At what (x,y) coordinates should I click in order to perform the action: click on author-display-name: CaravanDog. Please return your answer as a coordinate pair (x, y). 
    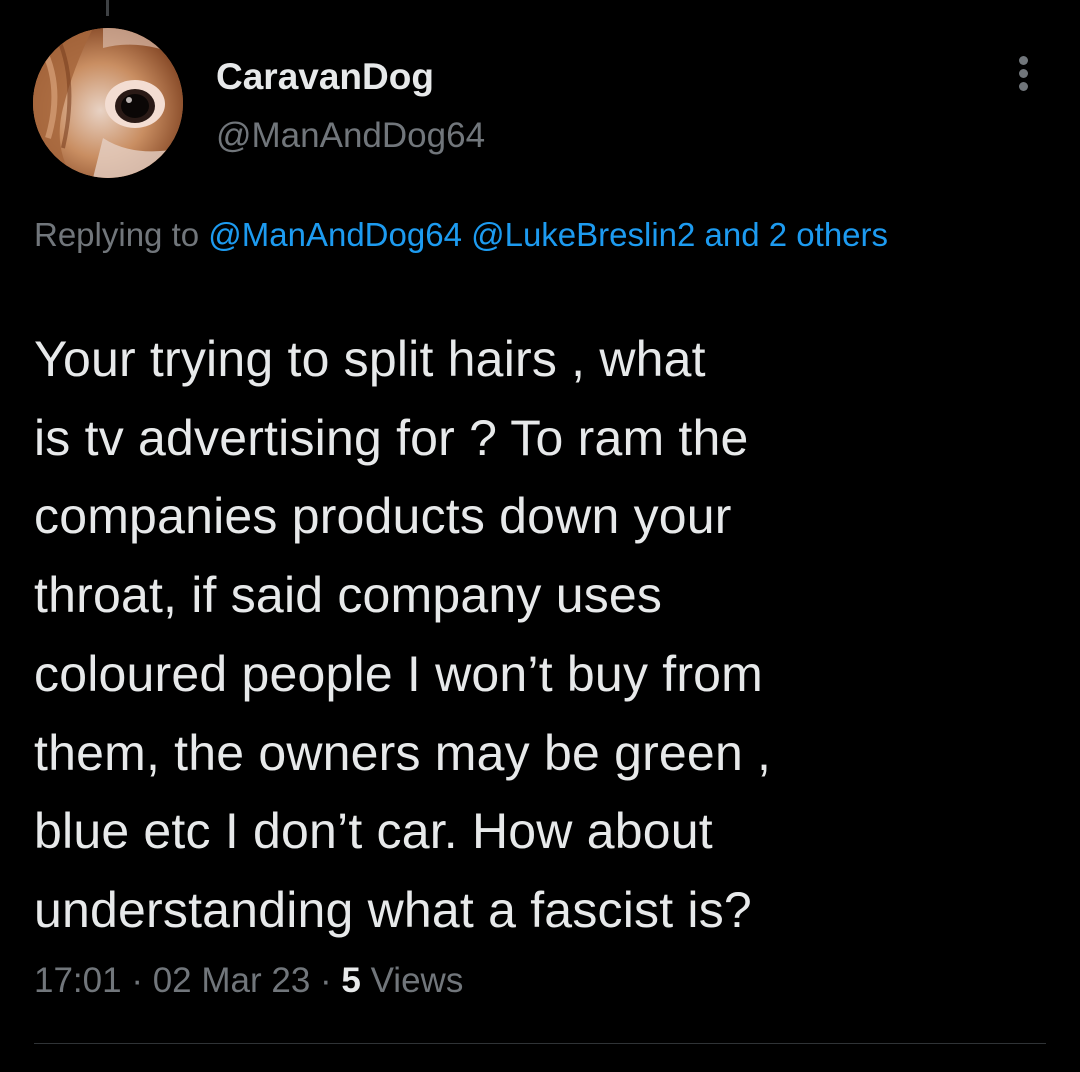
    Looking at the image, I should click on (325, 77).